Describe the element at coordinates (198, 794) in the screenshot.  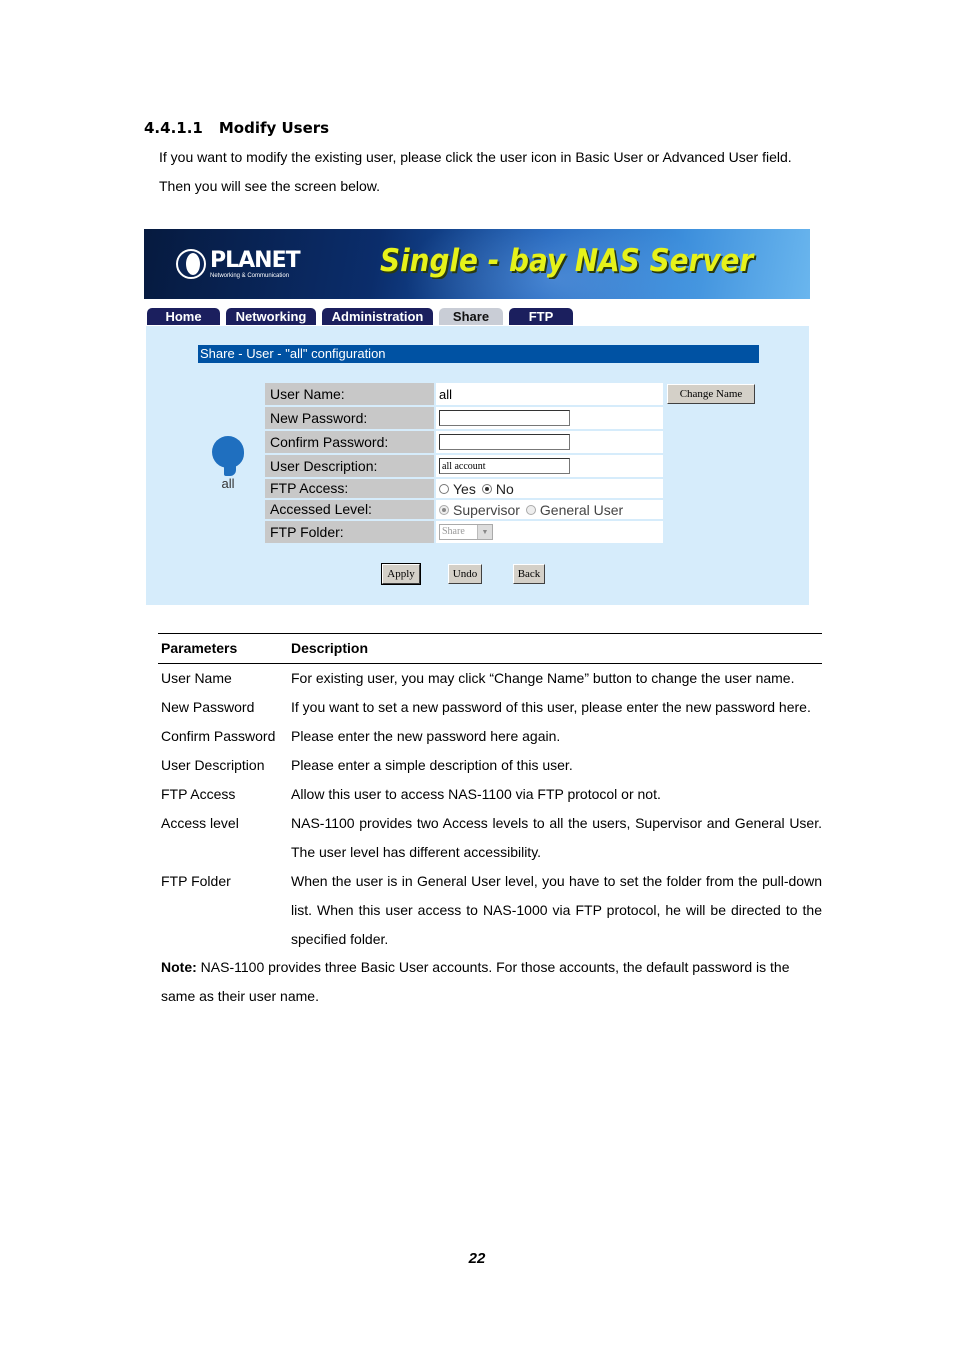
I see `param-name: FTP Access` at that location.